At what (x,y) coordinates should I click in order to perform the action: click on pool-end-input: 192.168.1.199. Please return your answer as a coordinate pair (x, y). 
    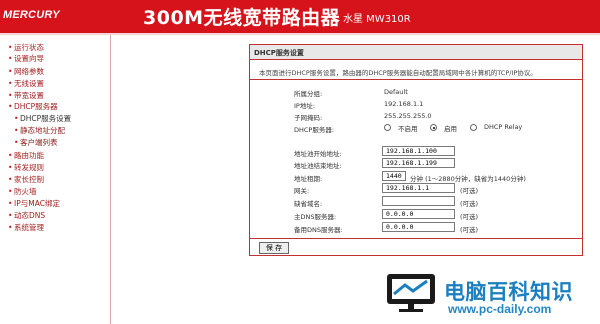
    Looking at the image, I should click on (418, 163).